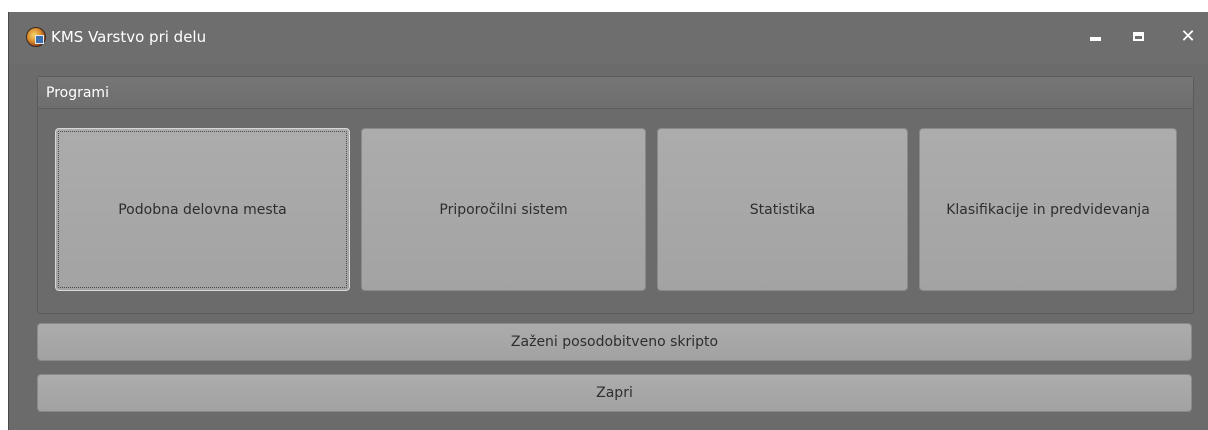 This screenshot has width=1208, height=430. I want to click on close-button: Zapri, so click(614, 393).